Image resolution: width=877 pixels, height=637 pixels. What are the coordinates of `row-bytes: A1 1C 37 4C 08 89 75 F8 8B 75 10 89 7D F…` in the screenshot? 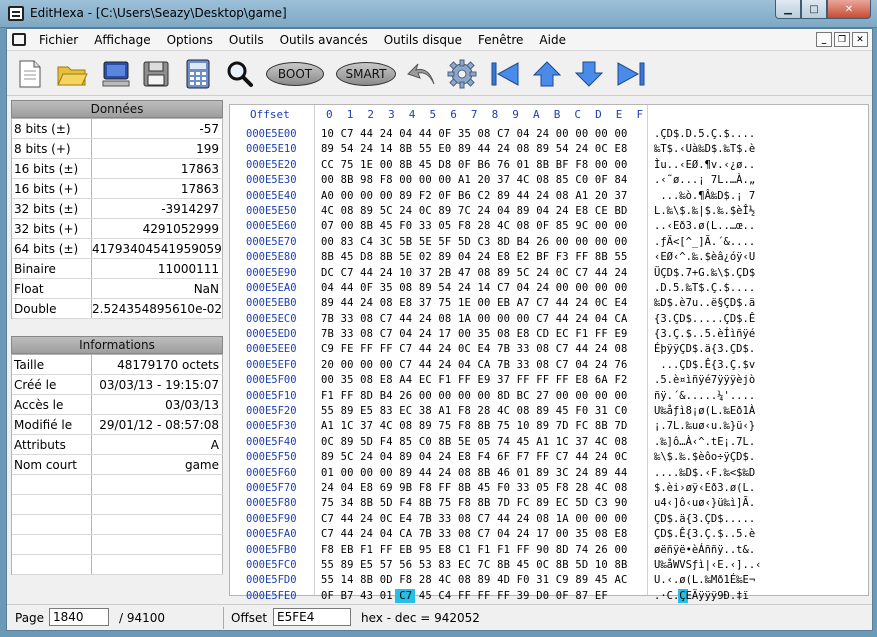 It's located at (474, 426).